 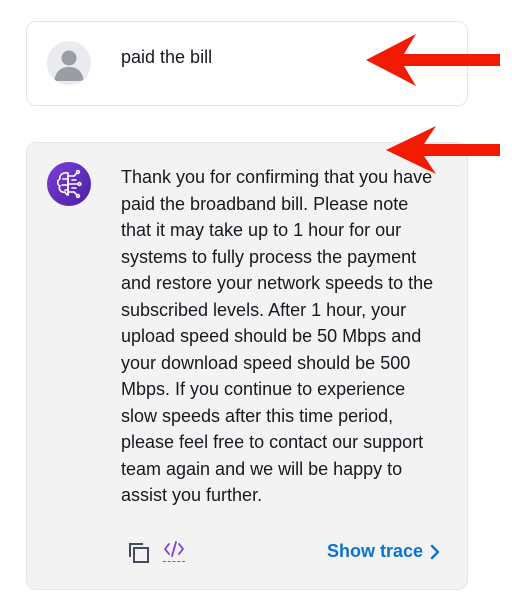 I want to click on copy-icon, so click(x=139, y=553).